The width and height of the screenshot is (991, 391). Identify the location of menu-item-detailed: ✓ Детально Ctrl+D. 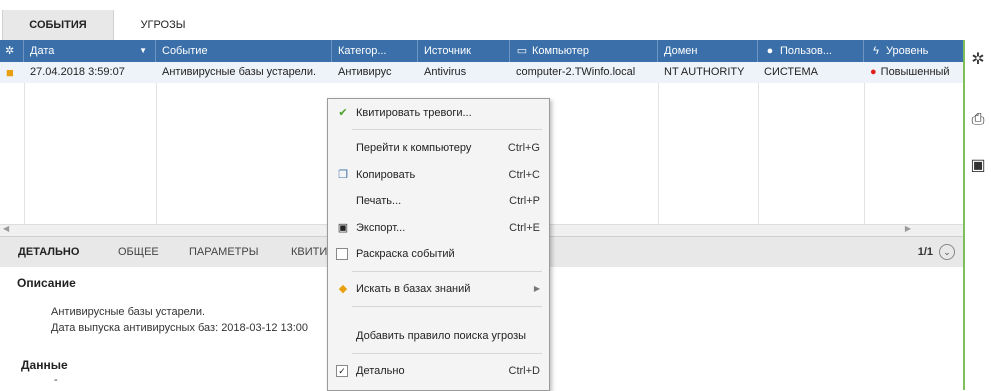
(438, 371).